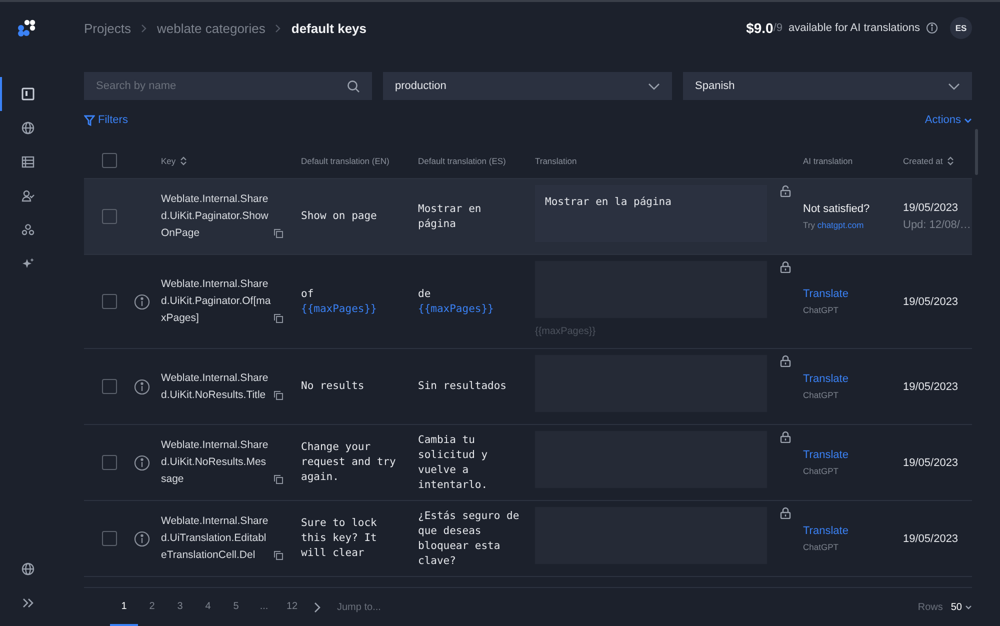 The height and width of the screenshot is (626, 1000). Describe the element at coordinates (215, 462) in the screenshot. I see `key-name: Weblate.Internal.Shared.UiKit.NoResults.Message` at that location.